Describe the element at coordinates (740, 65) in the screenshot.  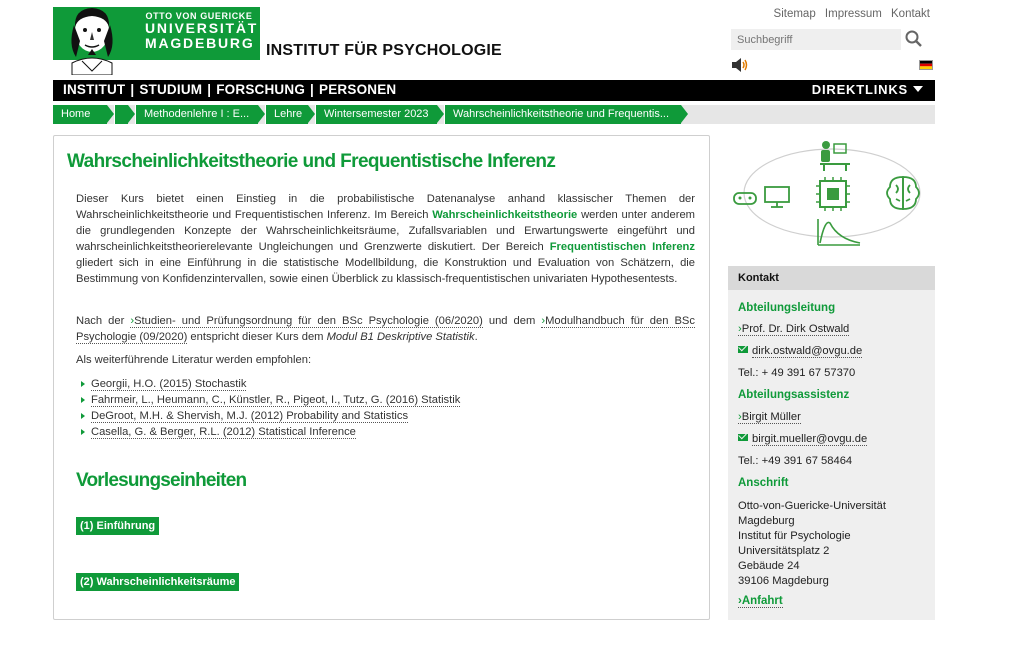
I see `speaker-icon` at that location.